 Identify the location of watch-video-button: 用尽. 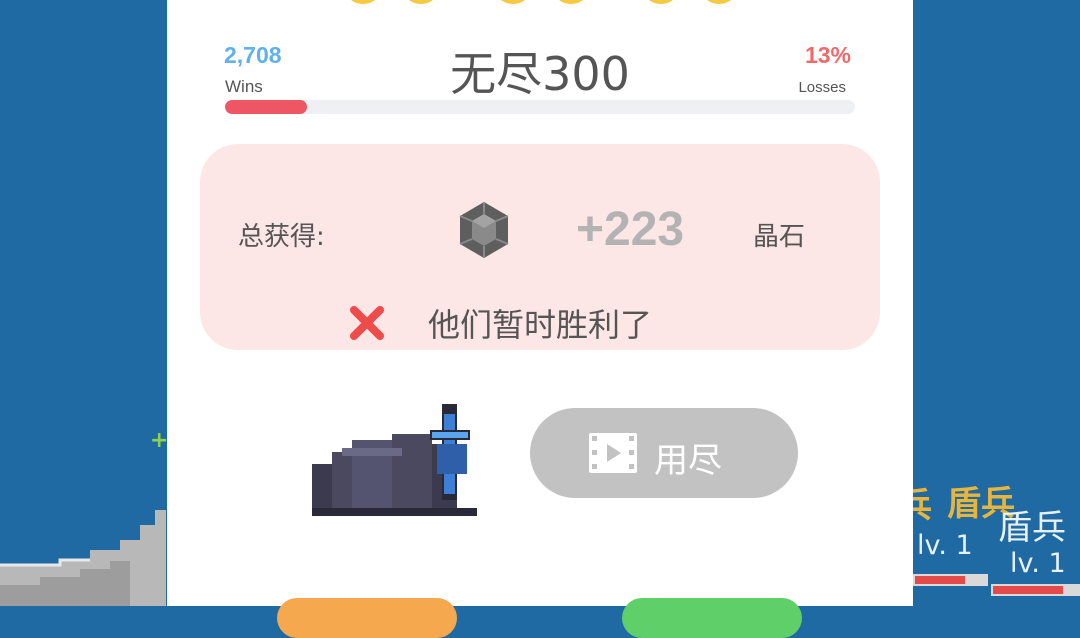
(664, 453).